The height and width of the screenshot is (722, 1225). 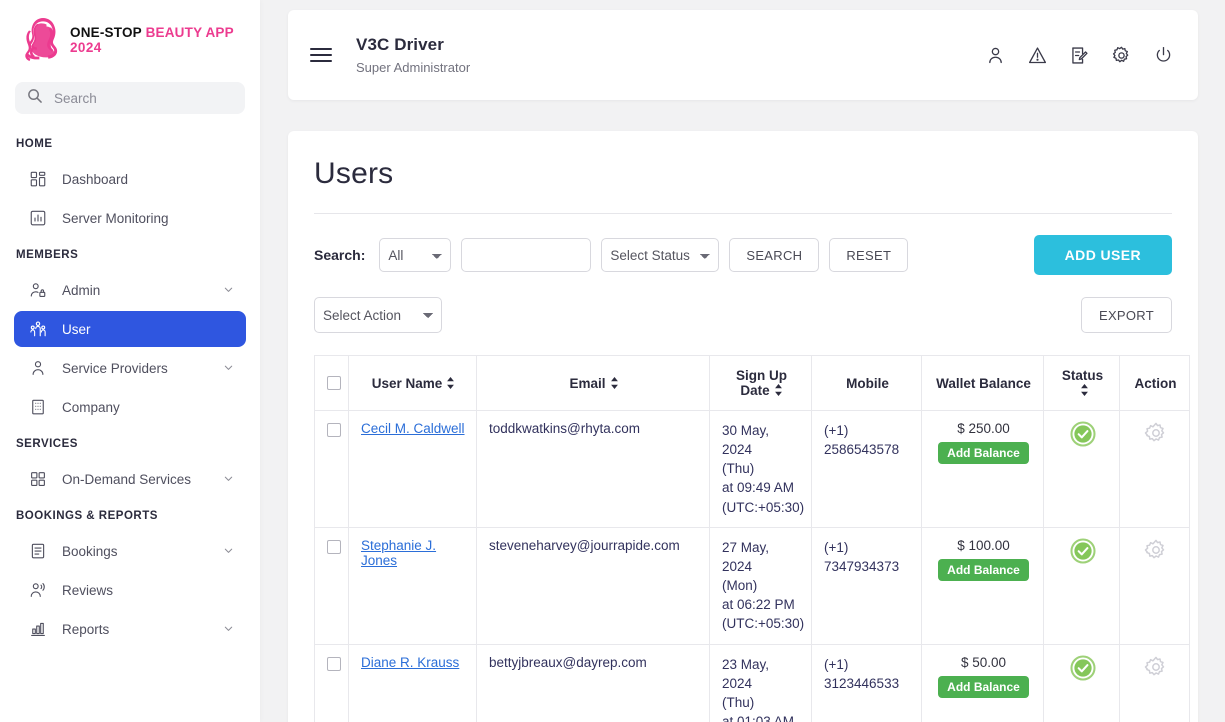 What do you see at coordinates (412, 585) in the screenshot?
I see `user-name-cell: Stephanie J. Jones` at bounding box center [412, 585].